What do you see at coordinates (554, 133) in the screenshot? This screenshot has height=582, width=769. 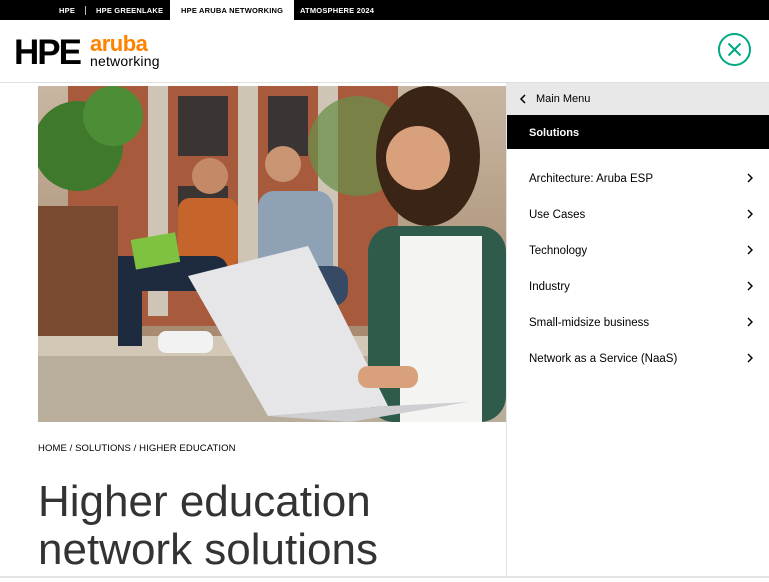 I see `menu-section-label: Solutions` at bounding box center [554, 133].